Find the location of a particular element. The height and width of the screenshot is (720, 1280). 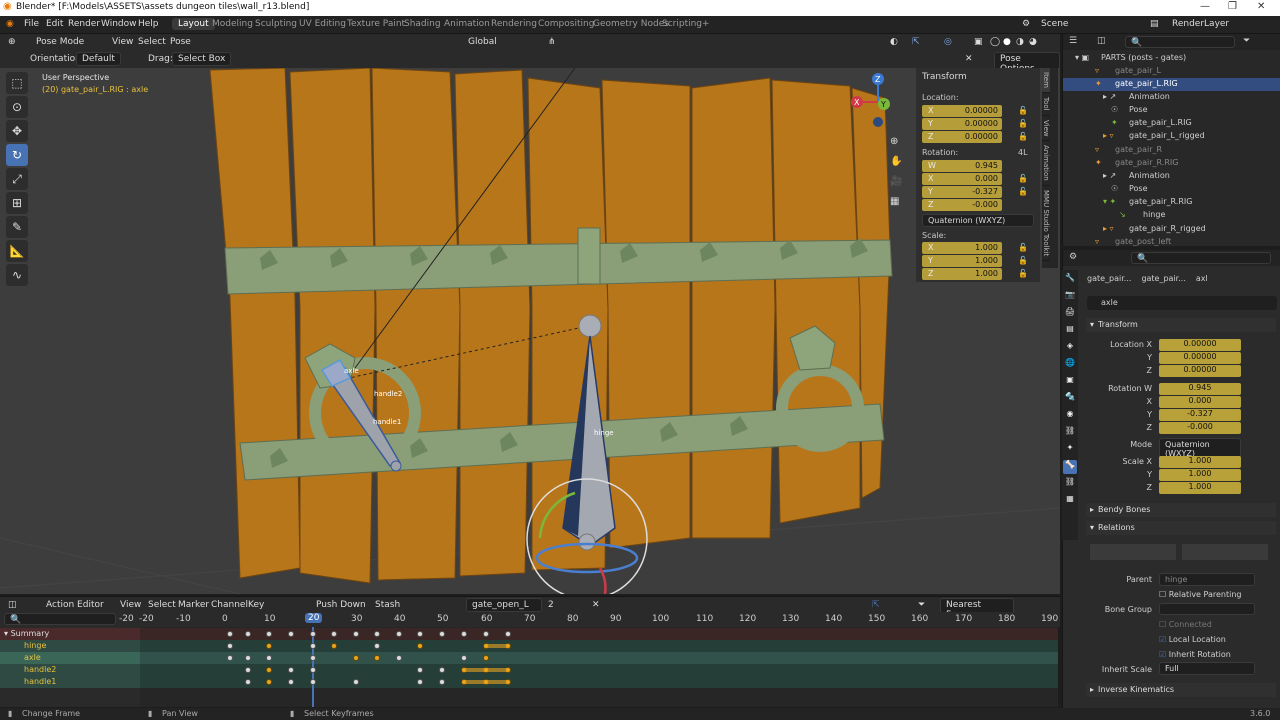

unlink-action-icon: ✕ is located at coordinates (596, 605).